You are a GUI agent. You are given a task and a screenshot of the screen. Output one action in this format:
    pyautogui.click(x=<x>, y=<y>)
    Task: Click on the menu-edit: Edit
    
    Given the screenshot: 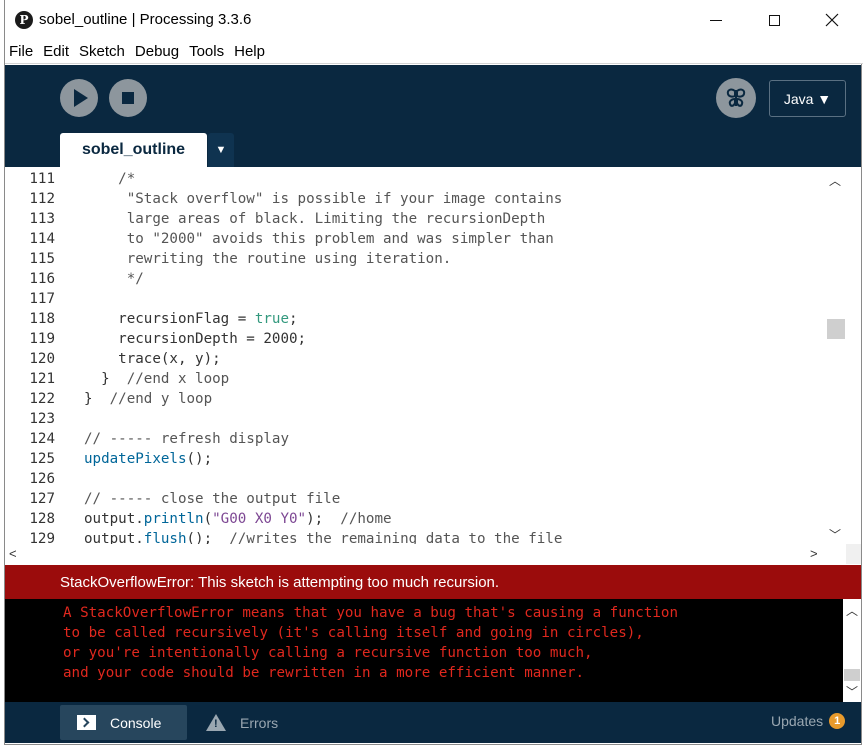 What is the action you would take?
    pyautogui.click(x=56, y=51)
    